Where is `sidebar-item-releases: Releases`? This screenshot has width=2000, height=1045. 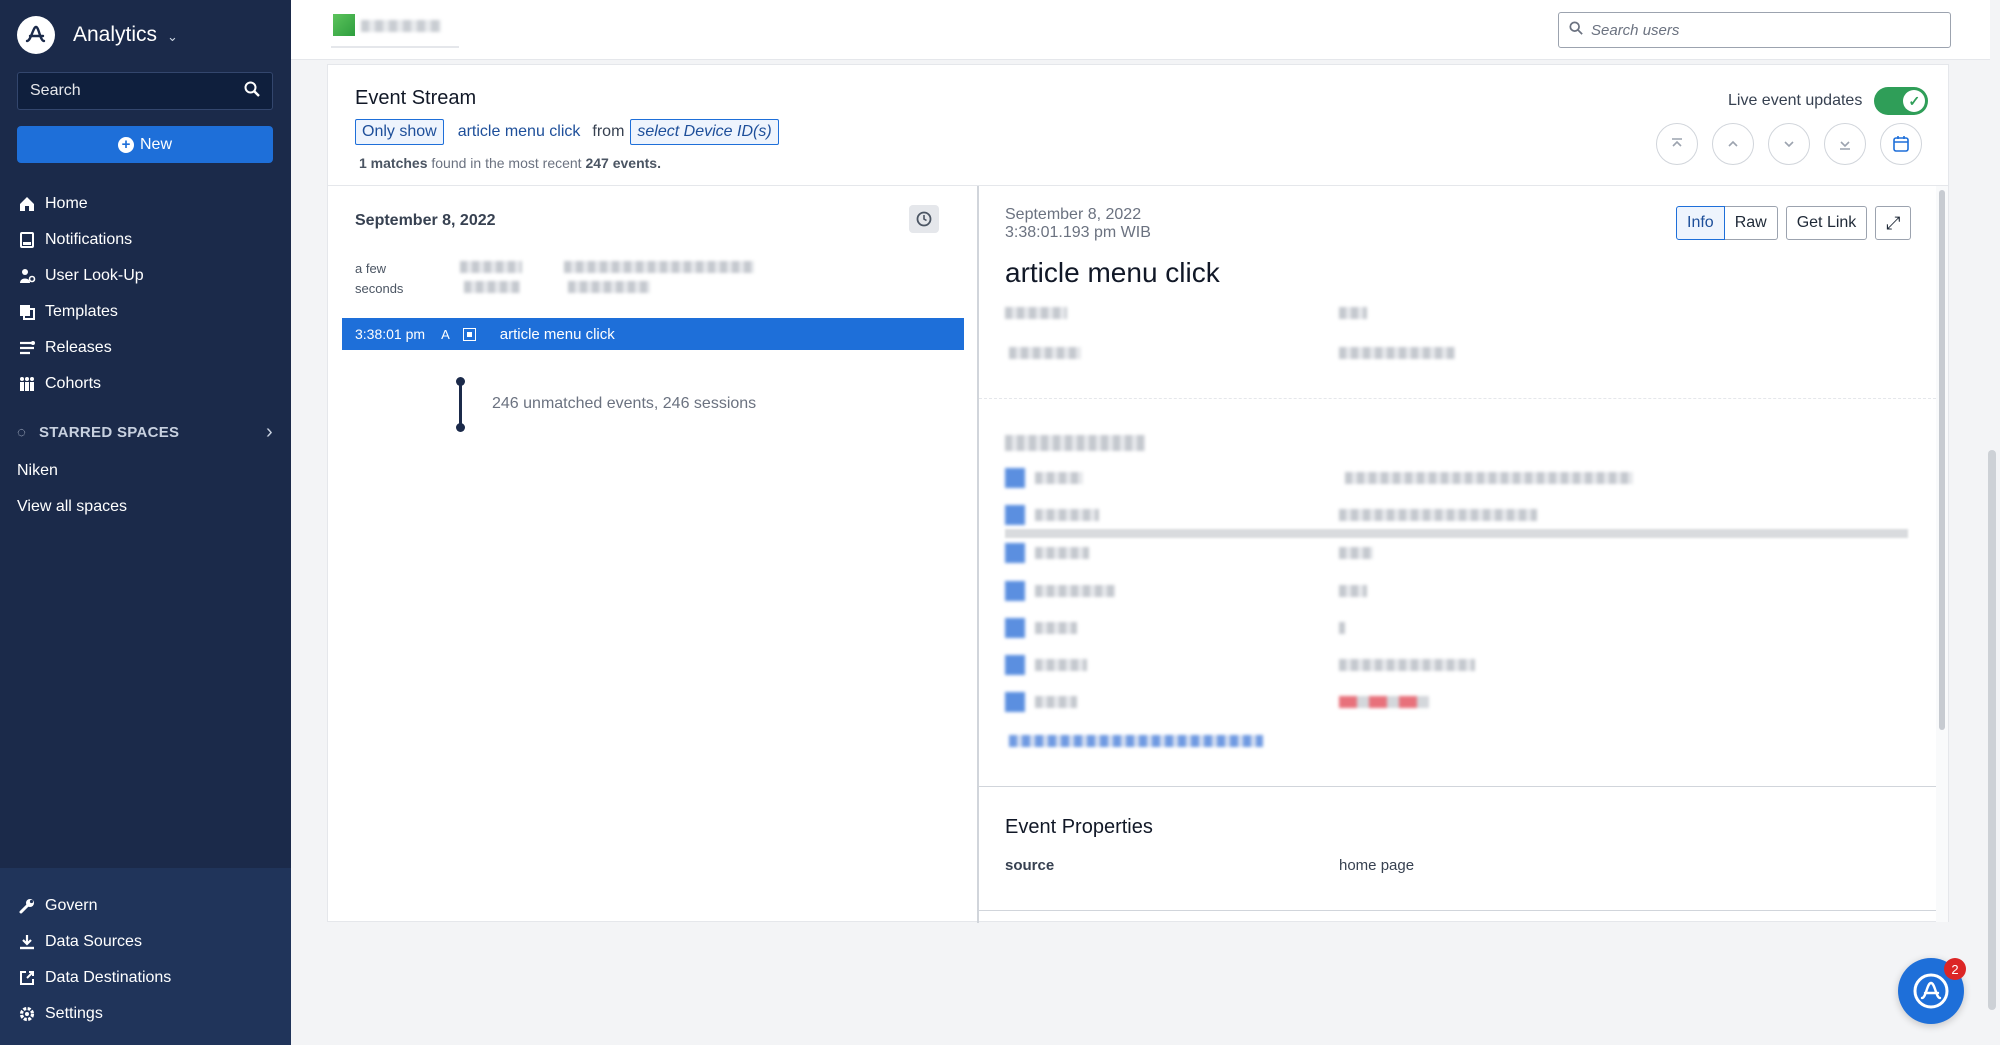
sidebar-item-releases: Releases is located at coordinates (147, 348).